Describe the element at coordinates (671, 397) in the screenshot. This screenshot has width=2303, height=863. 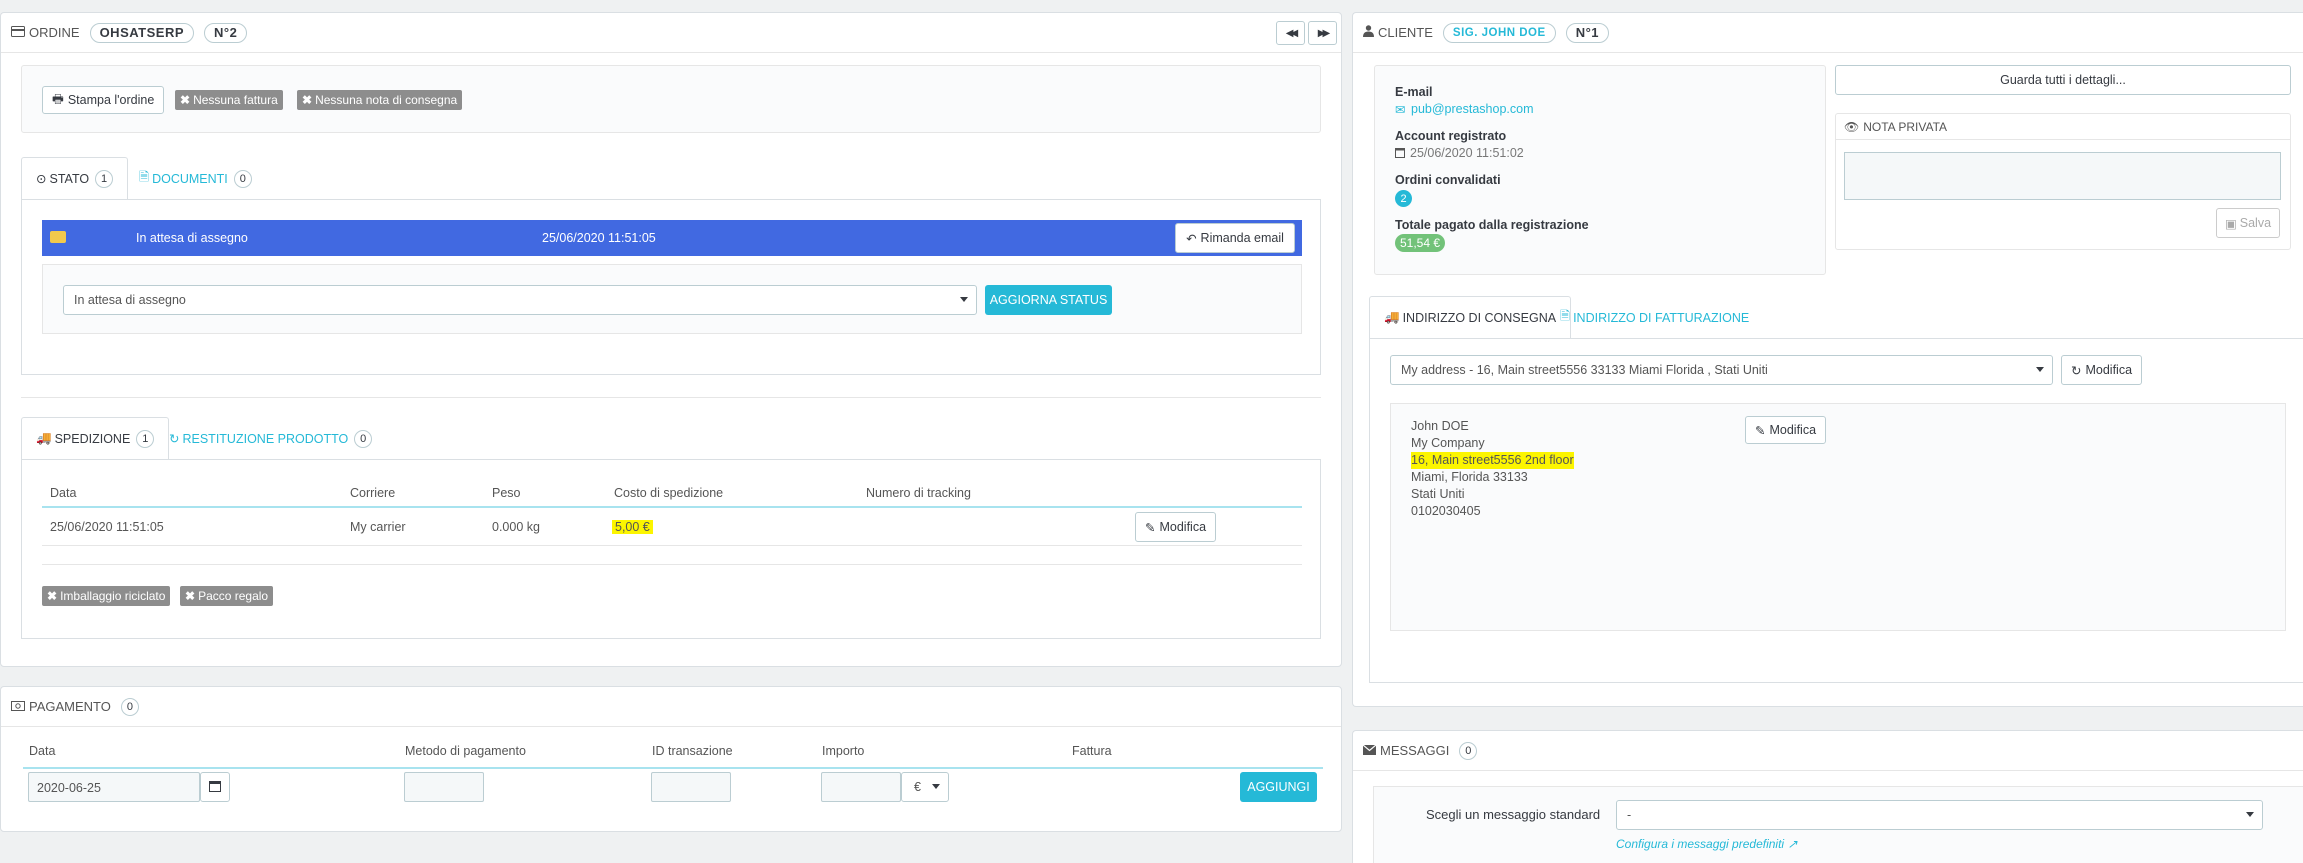
I see `divider` at that location.